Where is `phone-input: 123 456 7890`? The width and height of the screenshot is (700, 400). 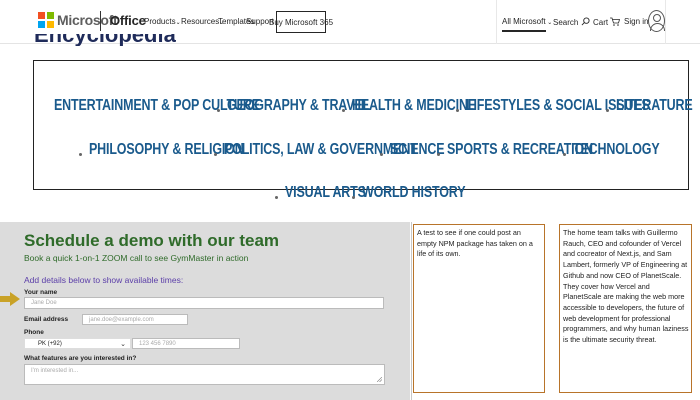
phone-input: 123 456 7890 is located at coordinates (186, 343).